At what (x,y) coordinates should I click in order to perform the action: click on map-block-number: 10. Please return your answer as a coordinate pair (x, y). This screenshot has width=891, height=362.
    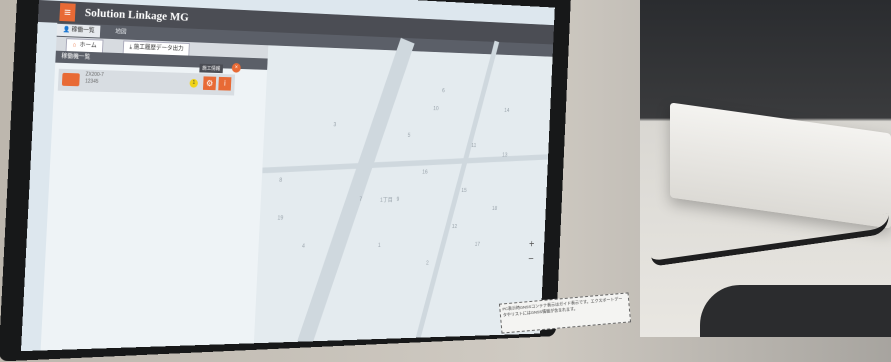
    Looking at the image, I should click on (436, 109).